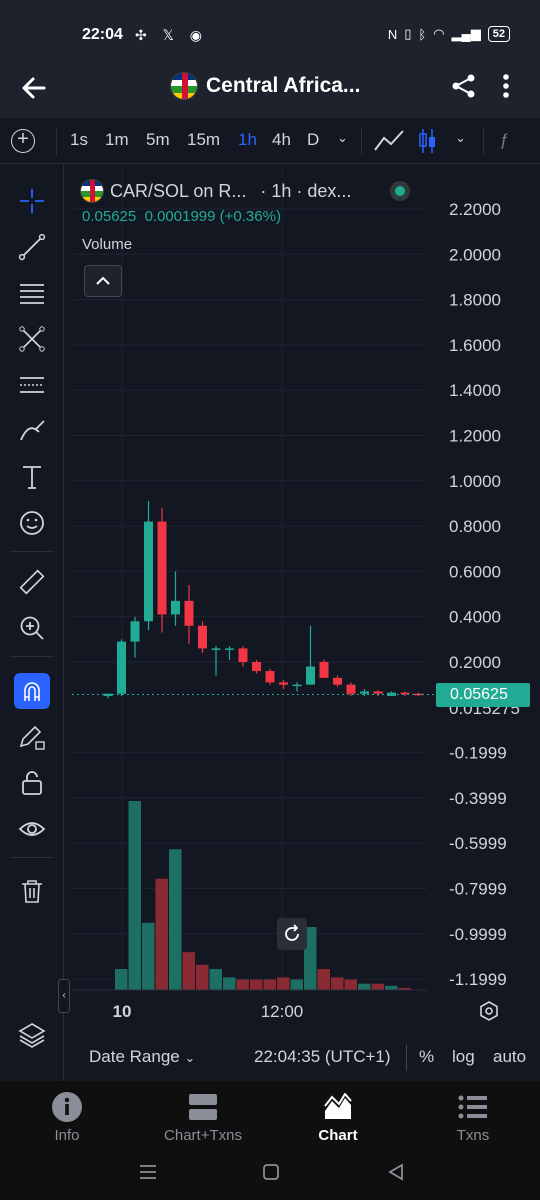 This screenshot has height=1200, width=540. I want to click on nav-chart-txns-label: Chart+Txns, so click(203, 1135).